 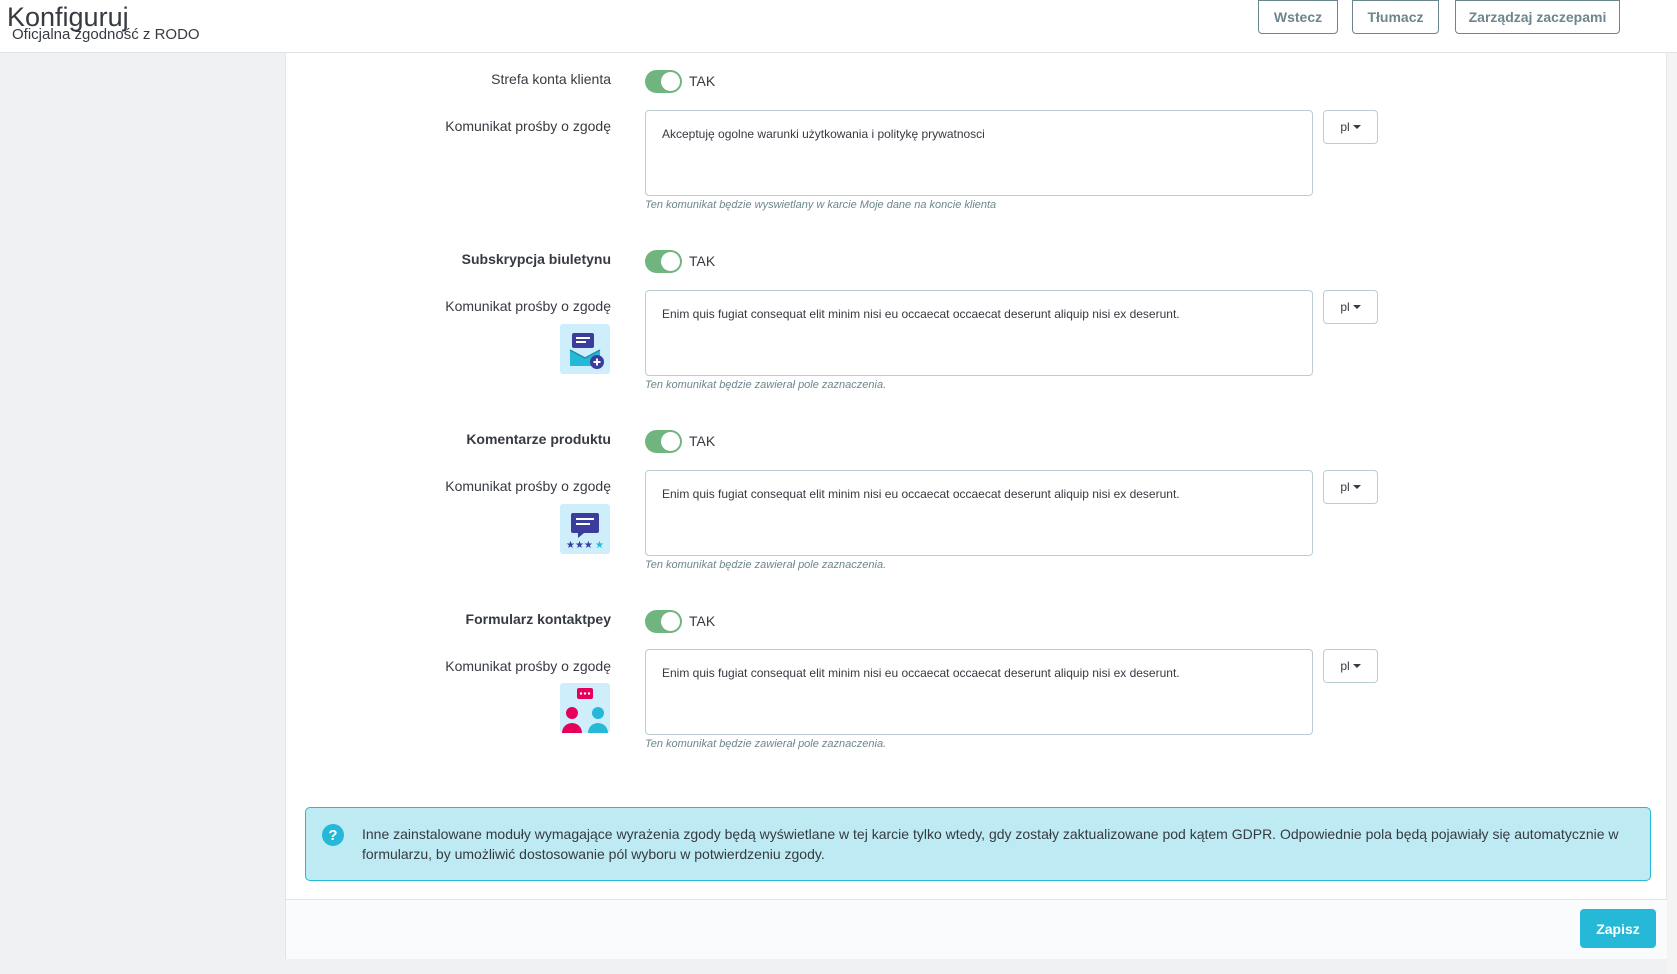 I want to click on panel-footer, so click(x=976, y=929).